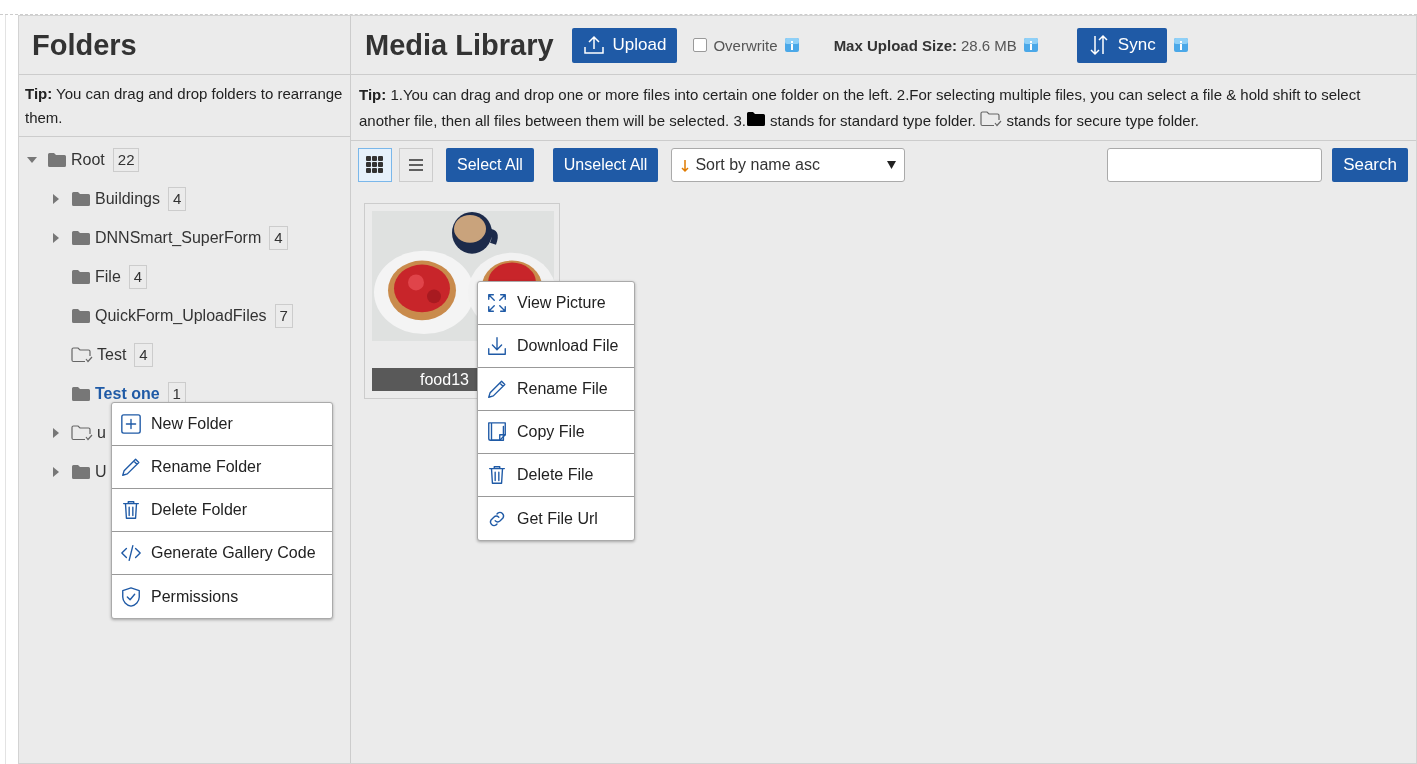 The image size is (1417, 764). Describe the element at coordinates (556, 303) in the screenshot. I see `menu-item: View Picture` at that location.